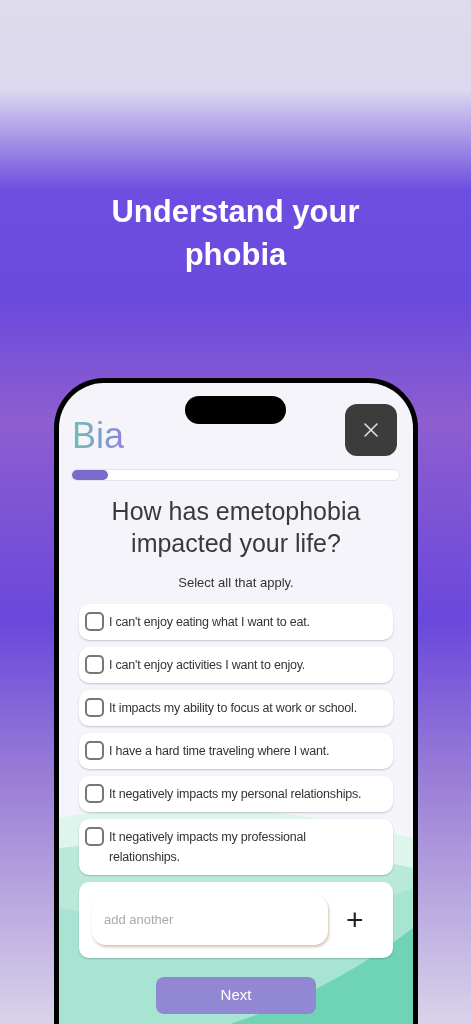 The image size is (471, 1024). I want to click on question: How has emetophobia impacted your life?, so click(236, 527).